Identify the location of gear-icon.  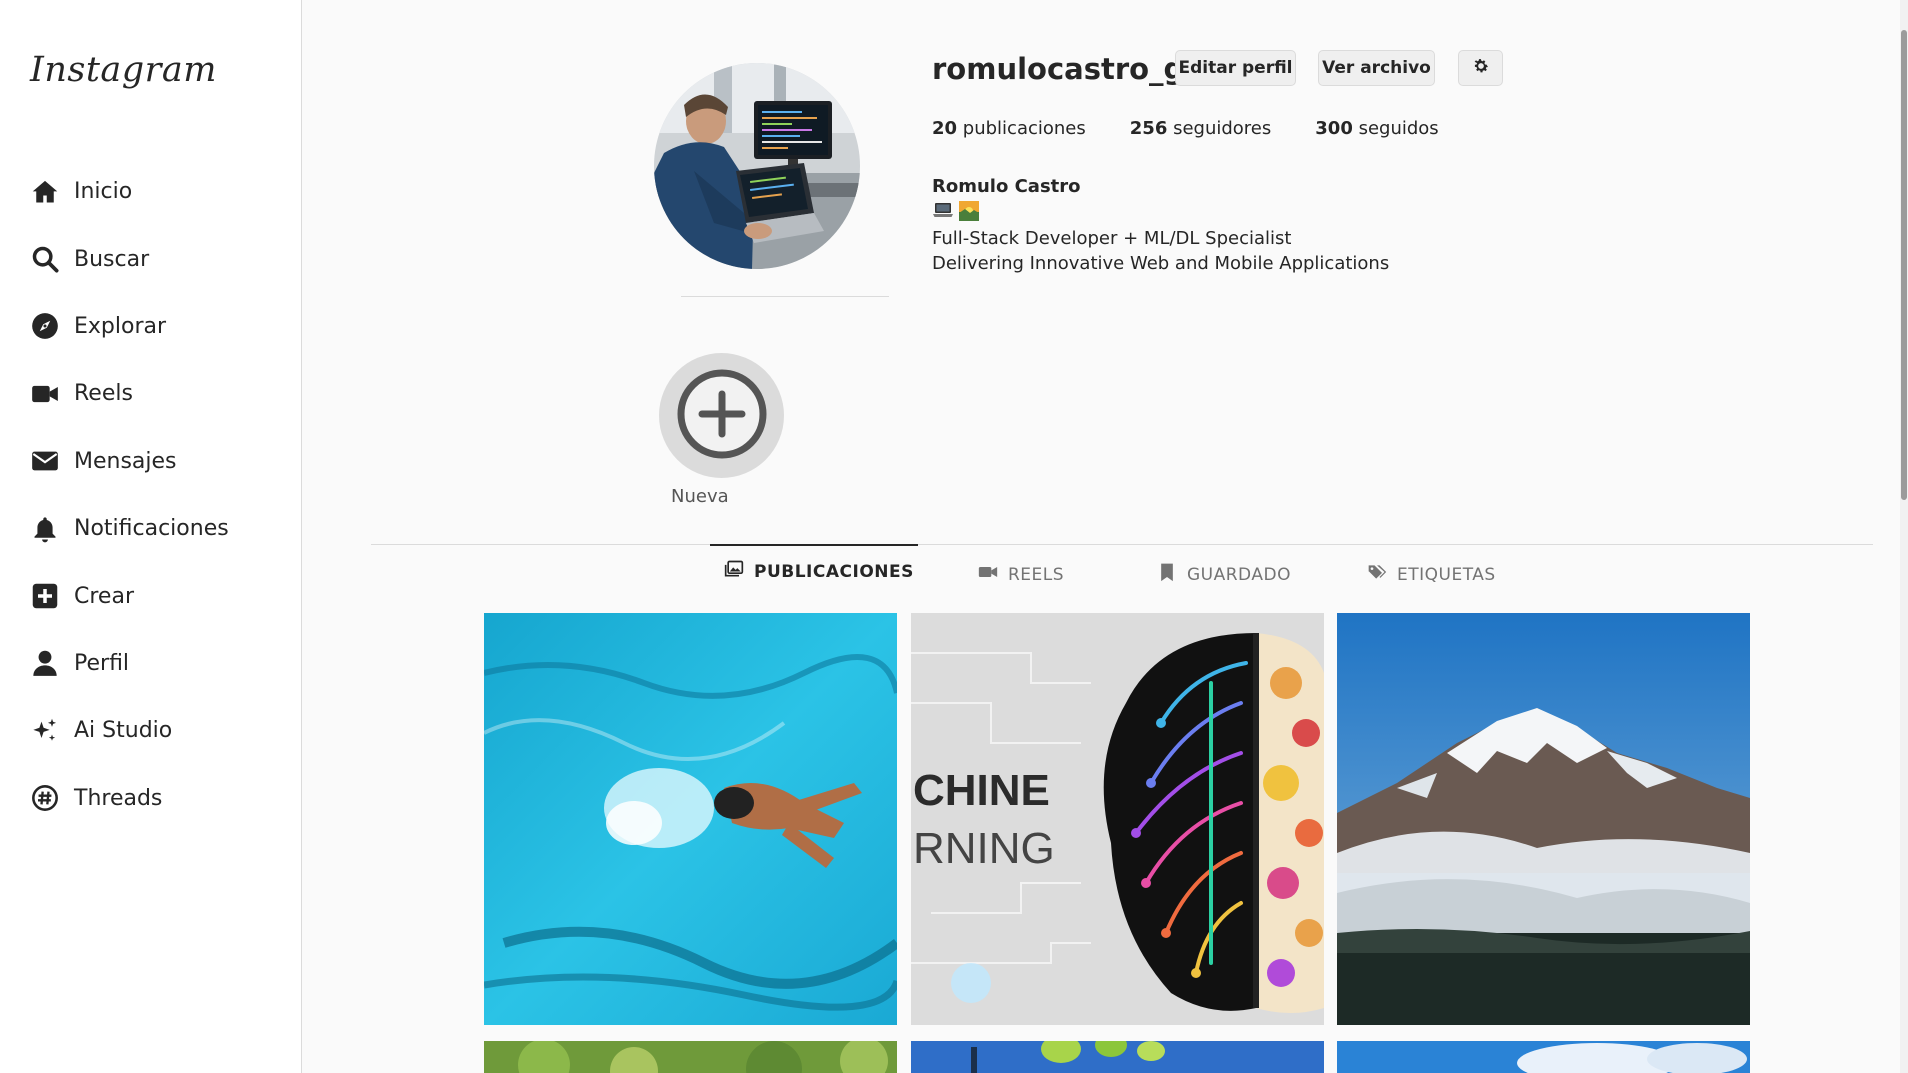
(1481, 68).